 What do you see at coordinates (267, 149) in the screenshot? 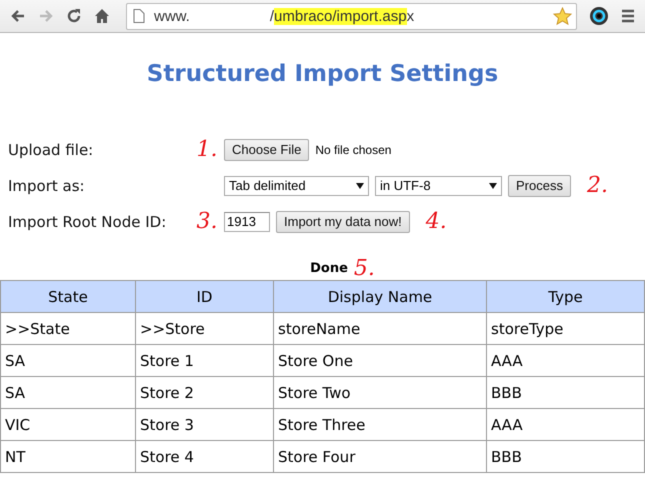
I see `form-button: Choose File` at bounding box center [267, 149].